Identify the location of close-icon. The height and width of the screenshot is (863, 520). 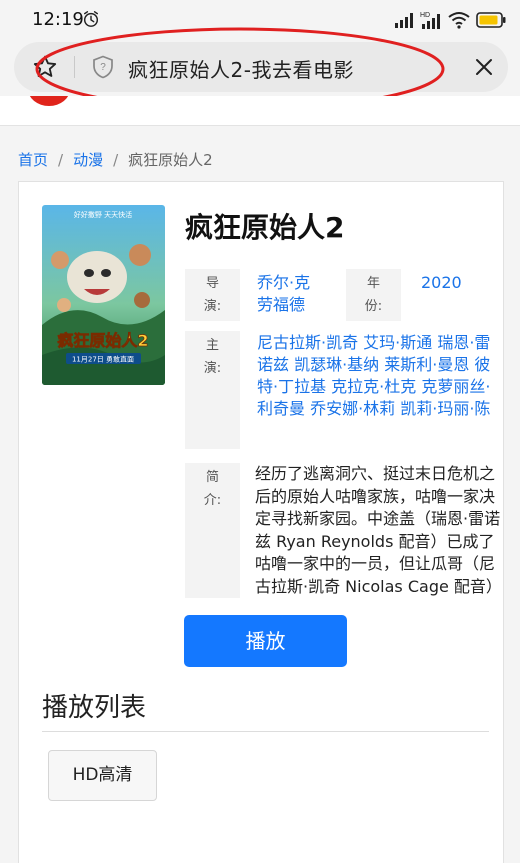
(484, 67).